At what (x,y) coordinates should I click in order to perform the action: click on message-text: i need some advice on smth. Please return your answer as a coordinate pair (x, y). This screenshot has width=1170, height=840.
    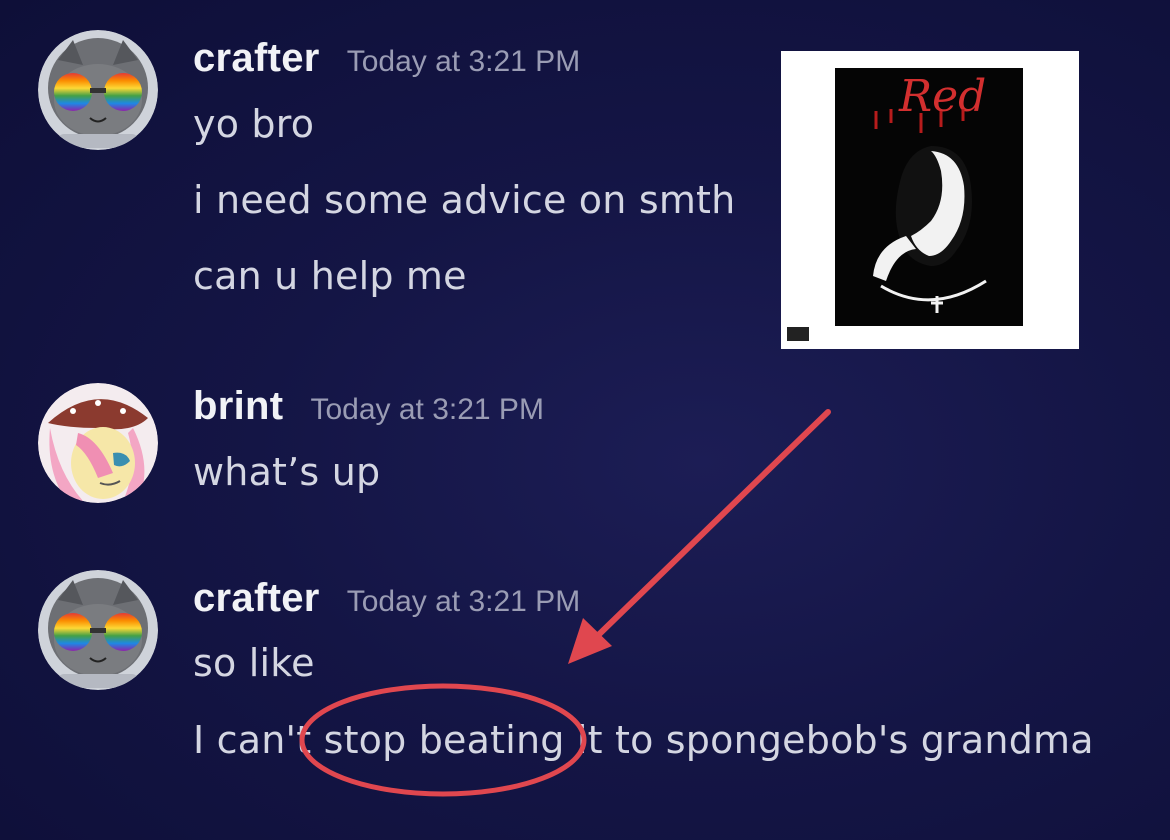
    Looking at the image, I should click on (464, 200).